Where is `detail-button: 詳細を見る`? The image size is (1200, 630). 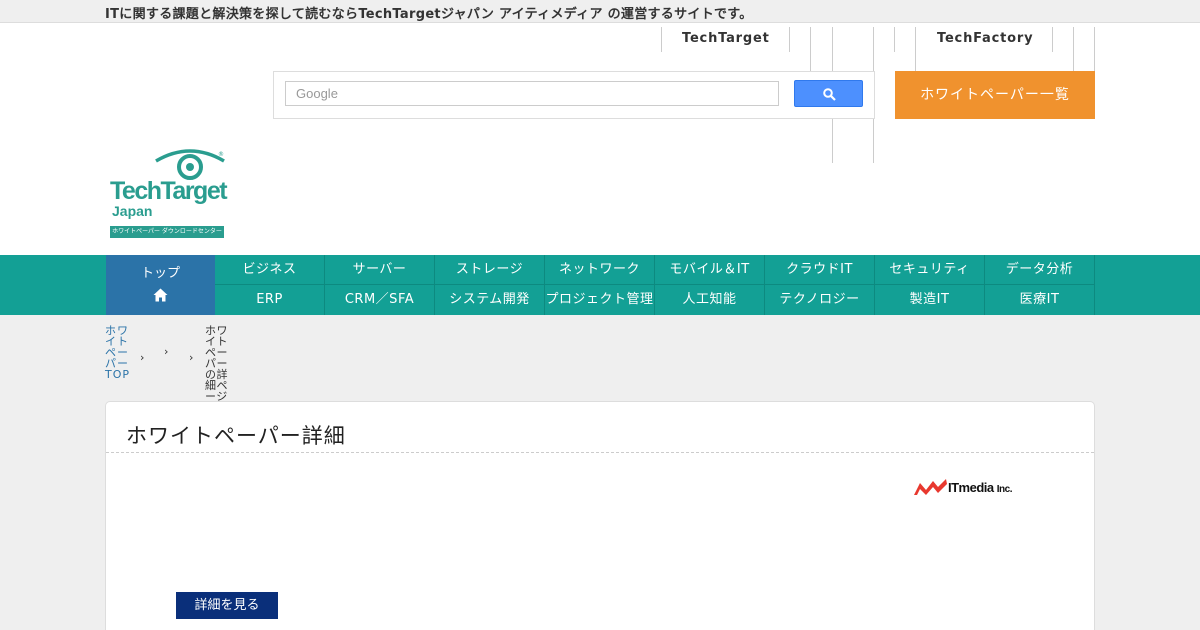
detail-button: 詳細を見る is located at coordinates (227, 605).